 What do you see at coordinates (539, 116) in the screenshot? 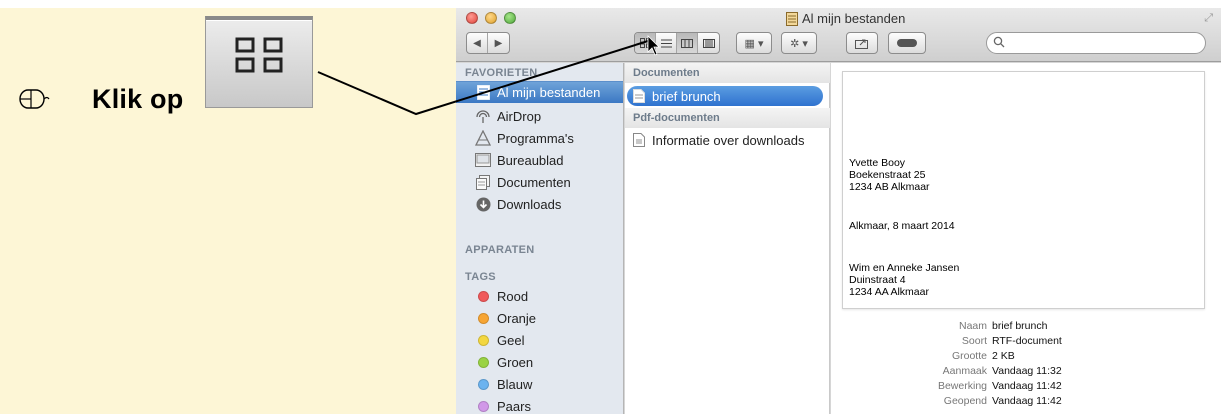
I see `sidebar-item-airdrop: AirDrop` at bounding box center [539, 116].